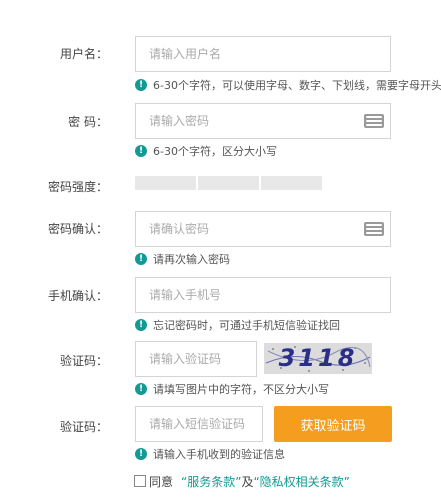  I want to click on sms-code-label: 验证码：, so click(83, 427).